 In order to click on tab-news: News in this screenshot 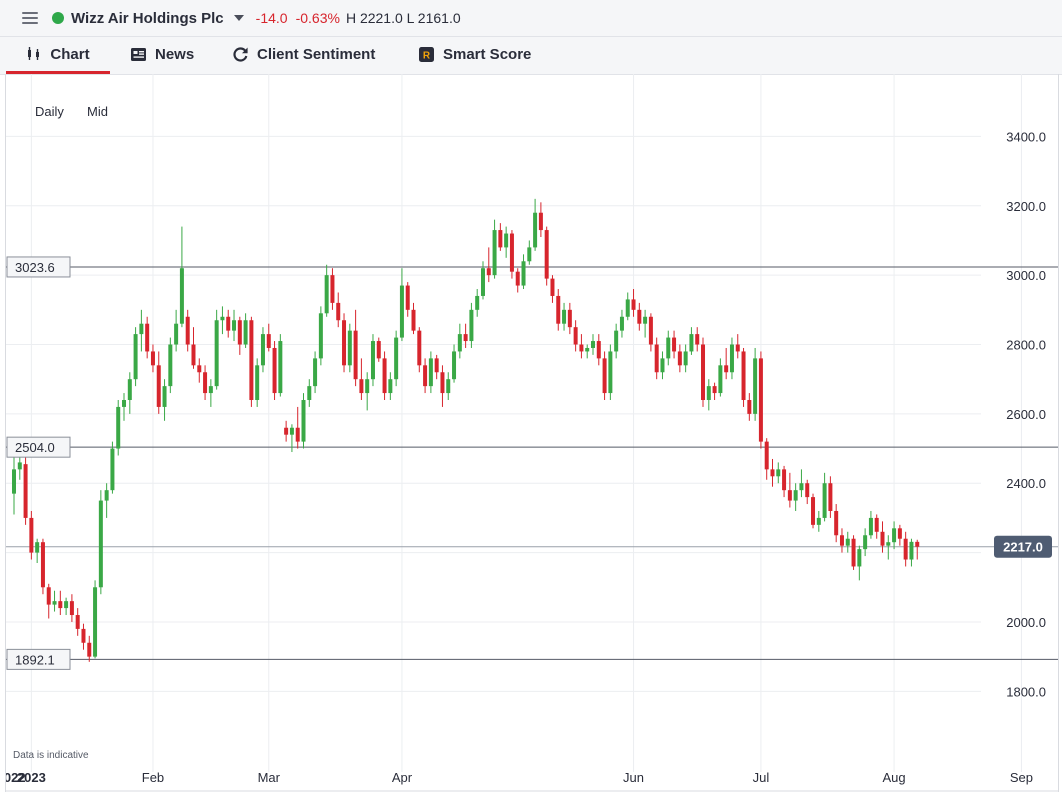, I will do `click(162, 54)`.